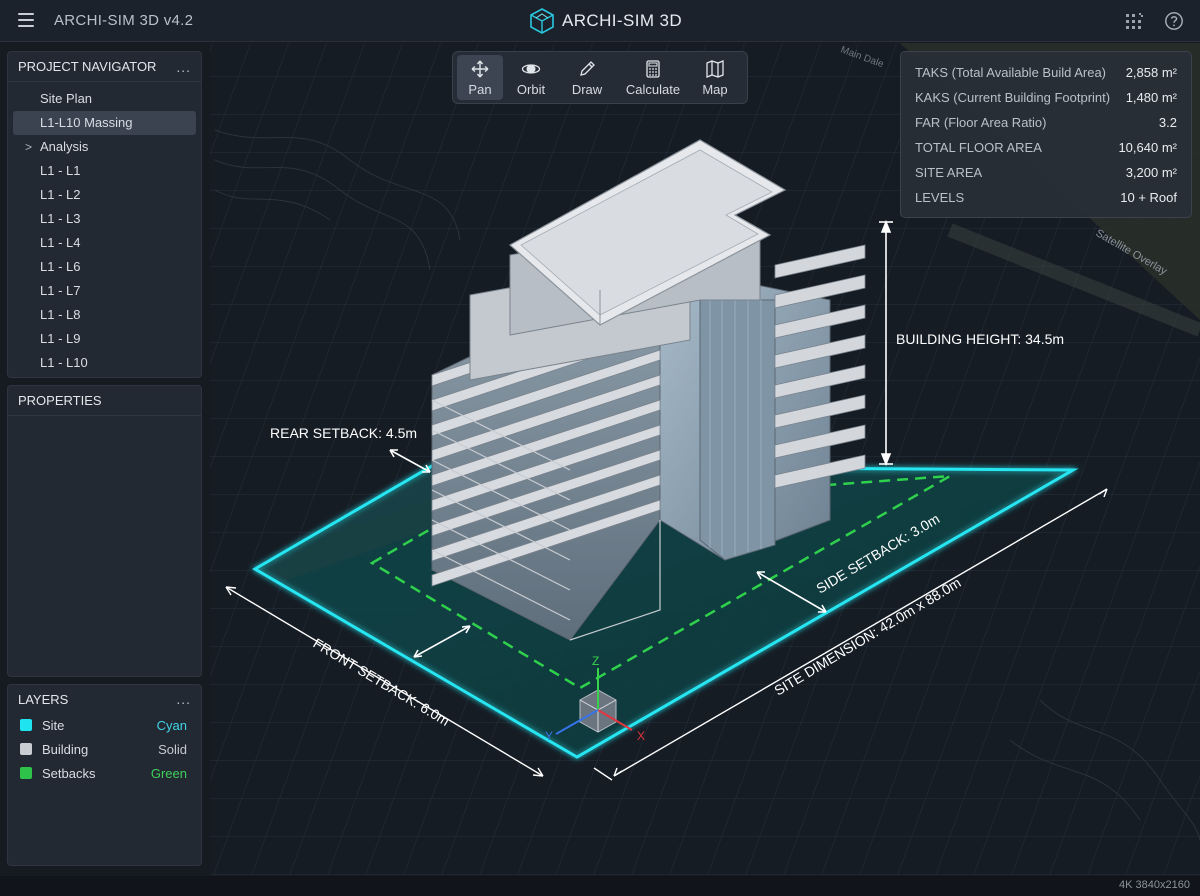 The height and width of the screenshot is (896, 1200). Describe the element at coordinates (64, 362) in the screenshot. I see `nav-item-label: L1 - L10` at that location.